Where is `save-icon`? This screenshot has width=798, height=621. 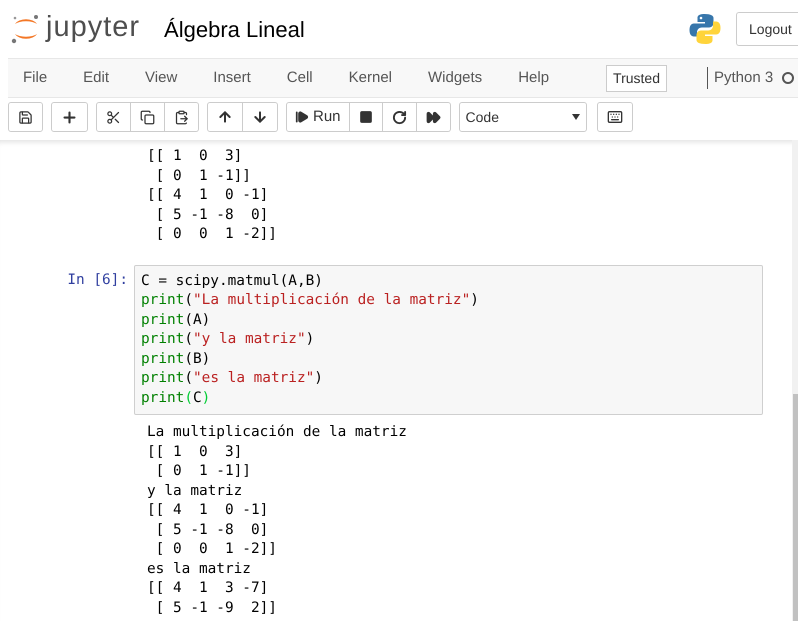 save-icon is located at coordinates (25, 117).